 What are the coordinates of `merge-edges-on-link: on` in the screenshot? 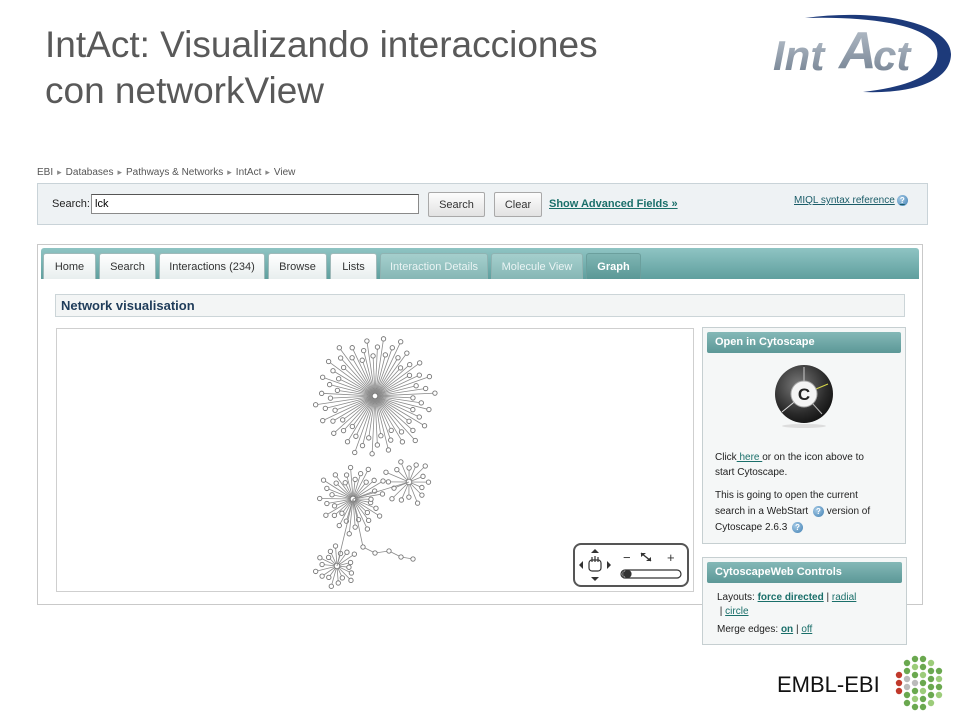 It's located at (787, 629).